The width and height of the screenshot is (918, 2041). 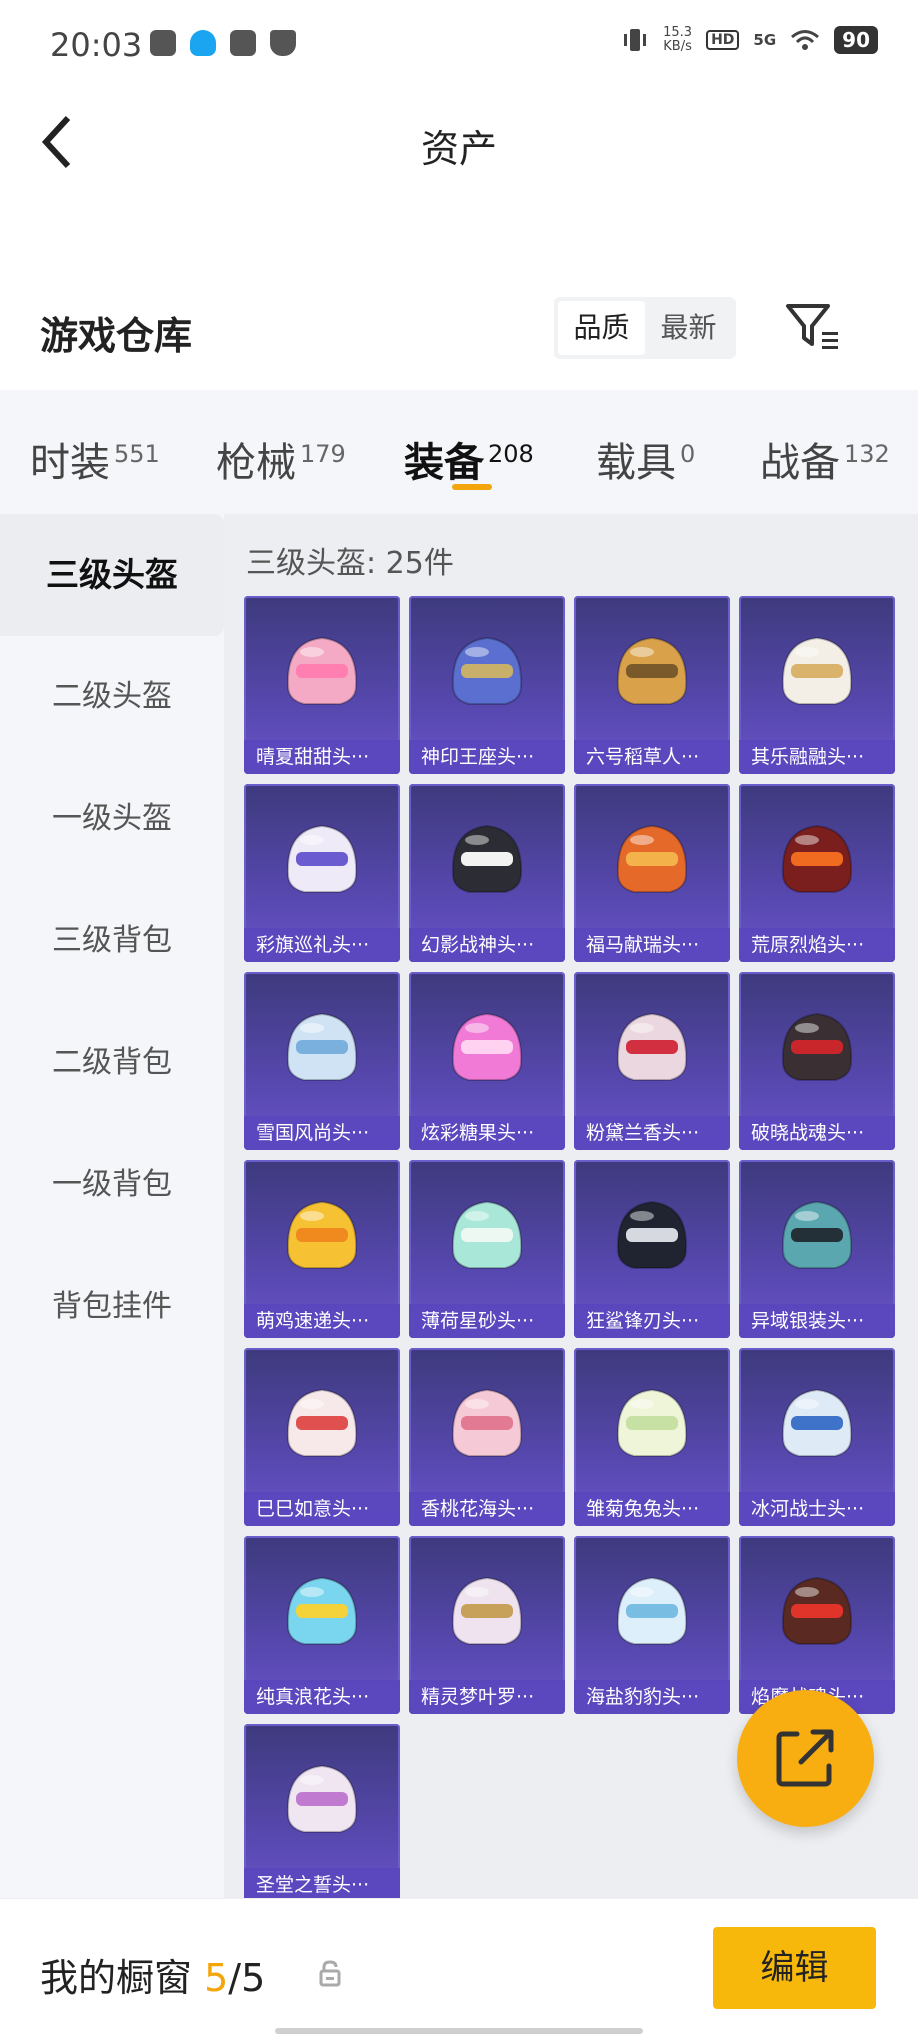 I want to click on edit-button: 编辑, so click(x=794, y=1968).